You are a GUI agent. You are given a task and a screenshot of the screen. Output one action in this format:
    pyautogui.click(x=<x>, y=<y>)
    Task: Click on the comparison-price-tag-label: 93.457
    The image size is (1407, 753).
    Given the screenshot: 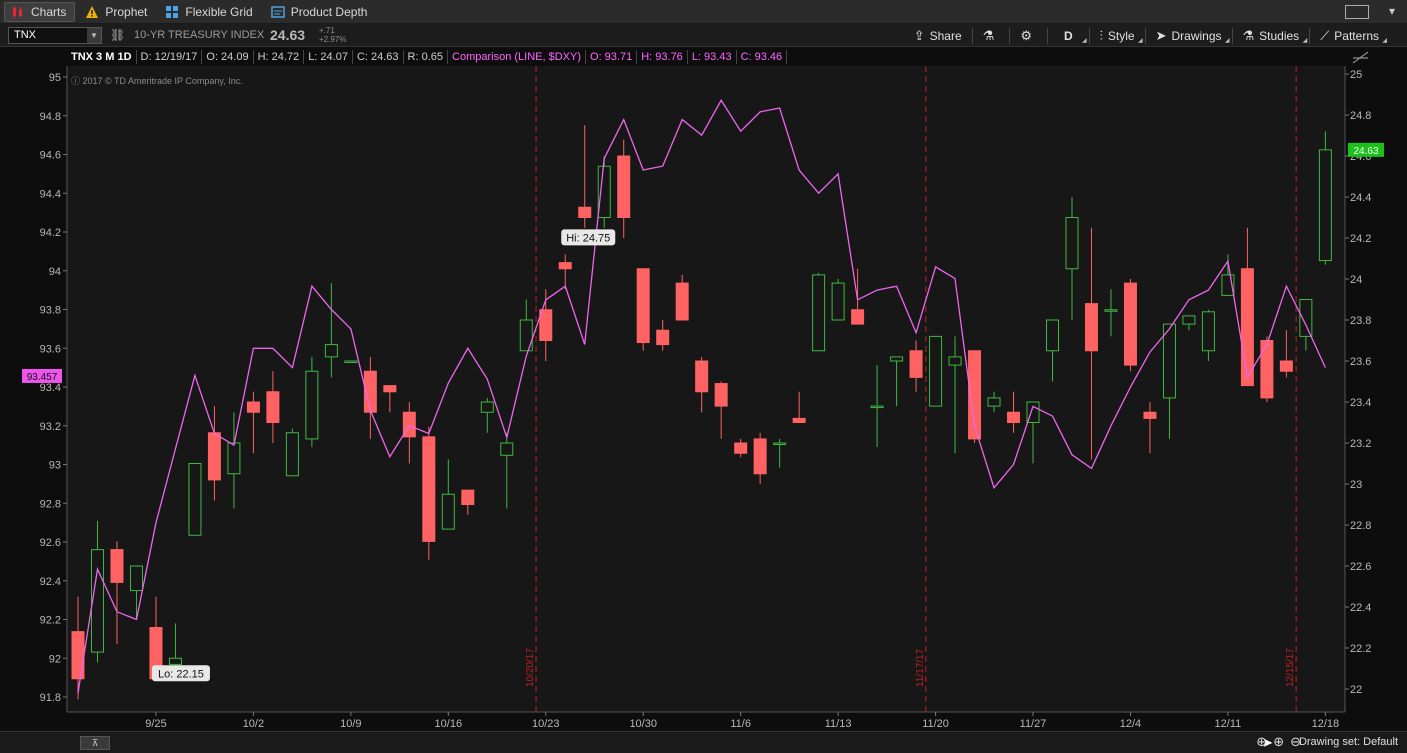 What is the action you would take?
    pyautogui.click(x=42, y=377)
    